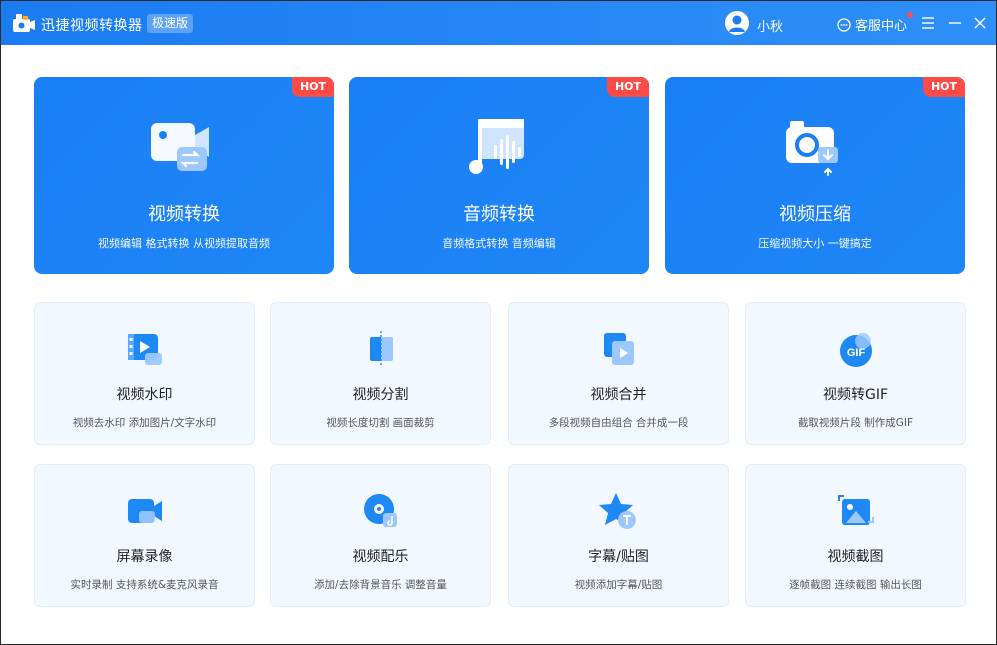  What do you see at coordinates (499, 243) in the screenshot?
I see `card-desc: 音频格式转换 音频编辑` at bounding box center [499, 243].